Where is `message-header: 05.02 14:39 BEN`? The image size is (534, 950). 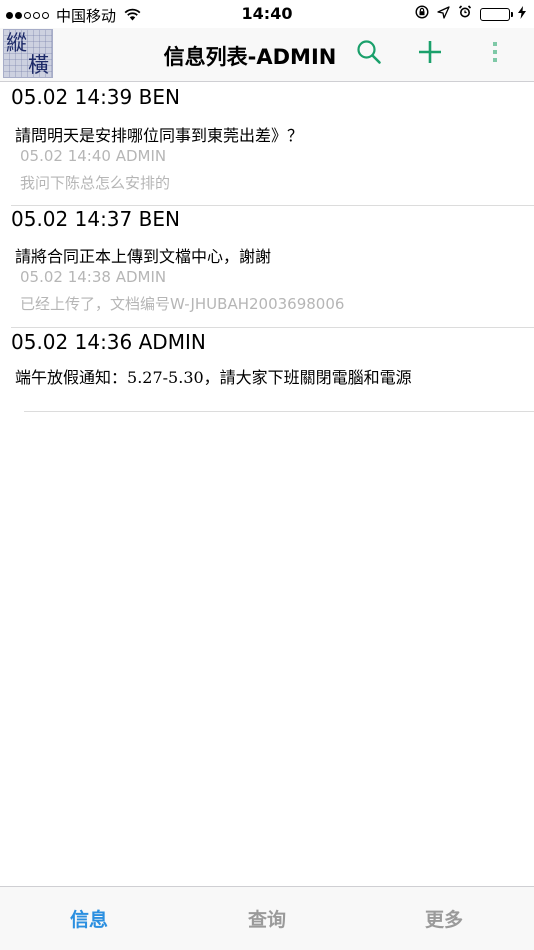
message-header: 05.02 14:39 BEN is located at coordinates (95, 97).